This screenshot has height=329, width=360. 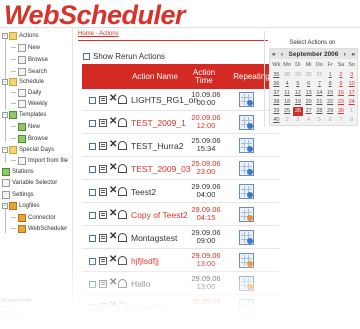 I want to click on table-row: ✕ LIGHTS_RG1_on 10.09.06 00:00, so click(x=180, y=100).